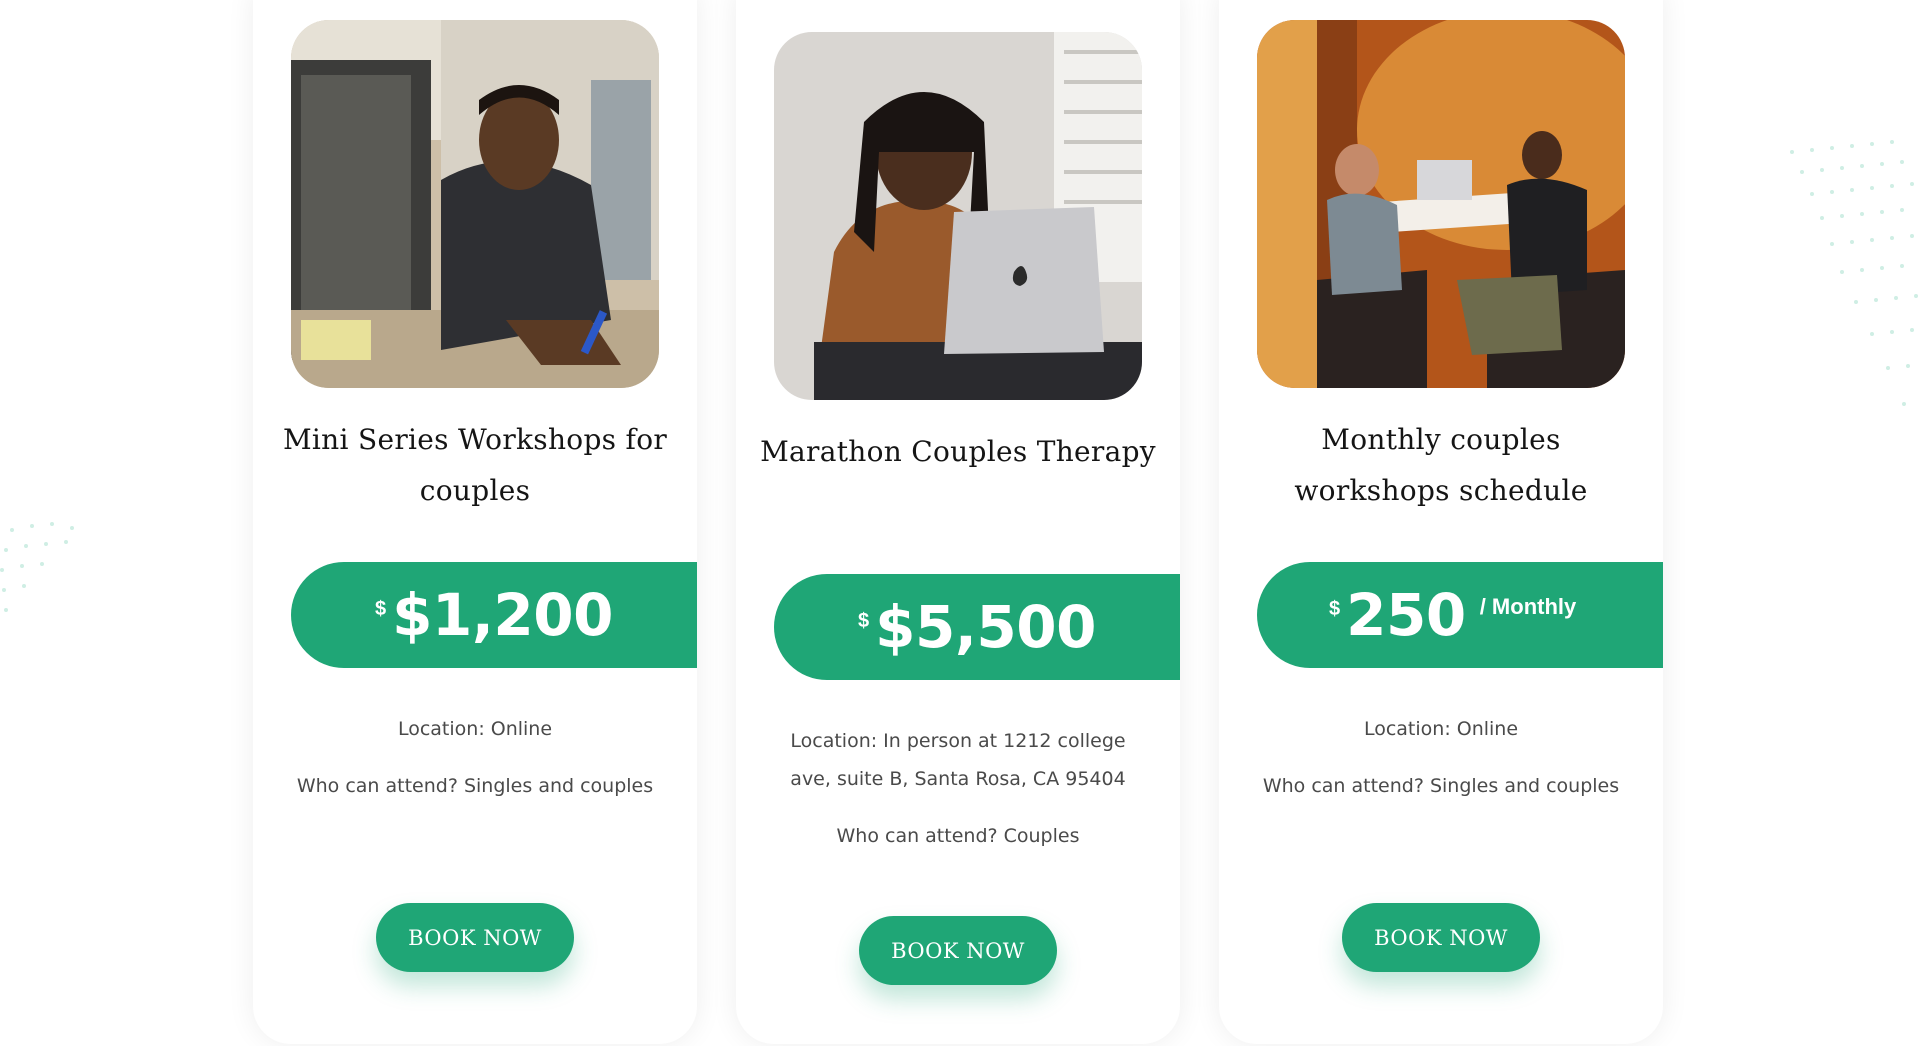 The width and height of the screenshot is (1920, 1046). I want to click on decorative-dots-right, so click(1850, 285).